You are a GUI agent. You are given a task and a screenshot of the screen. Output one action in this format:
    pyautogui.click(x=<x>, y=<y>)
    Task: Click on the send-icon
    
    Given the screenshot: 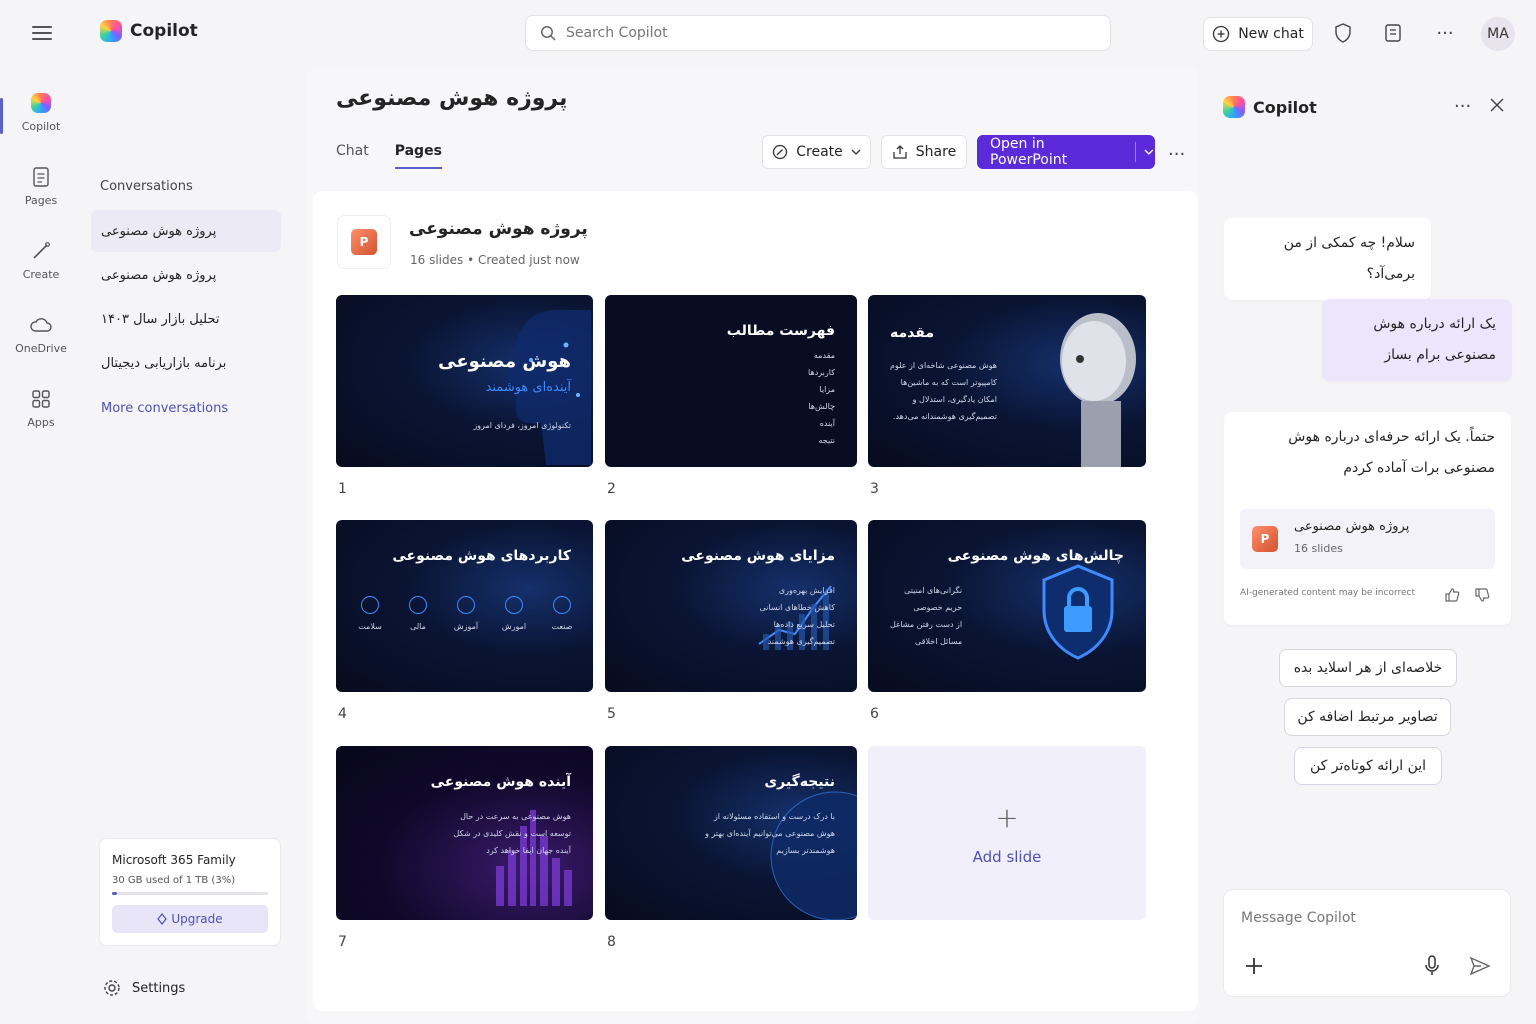 What is the action you would take?
    pyautogui.click(x=1480, y=968)
    